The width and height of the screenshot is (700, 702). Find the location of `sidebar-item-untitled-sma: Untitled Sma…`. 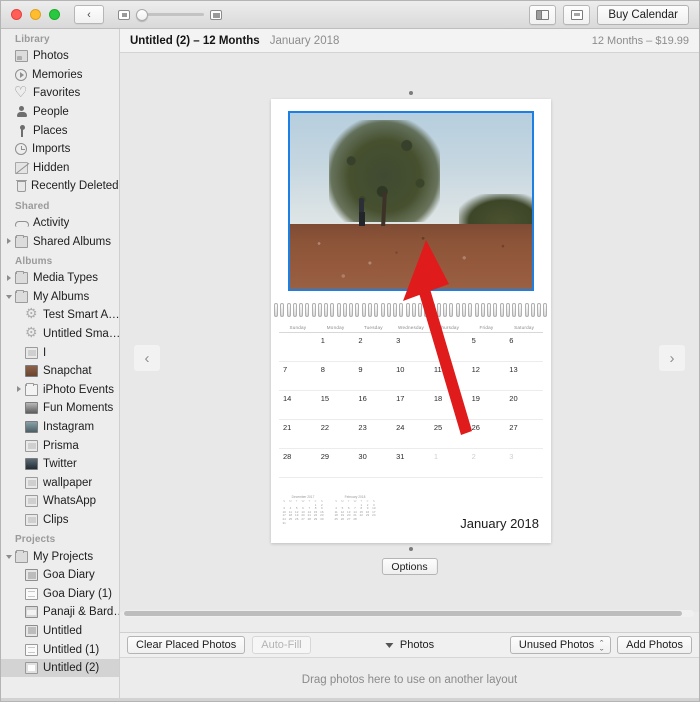

sidebar-item-untitled-sma: Untitled Sma… is located at coordinates (60, 334).